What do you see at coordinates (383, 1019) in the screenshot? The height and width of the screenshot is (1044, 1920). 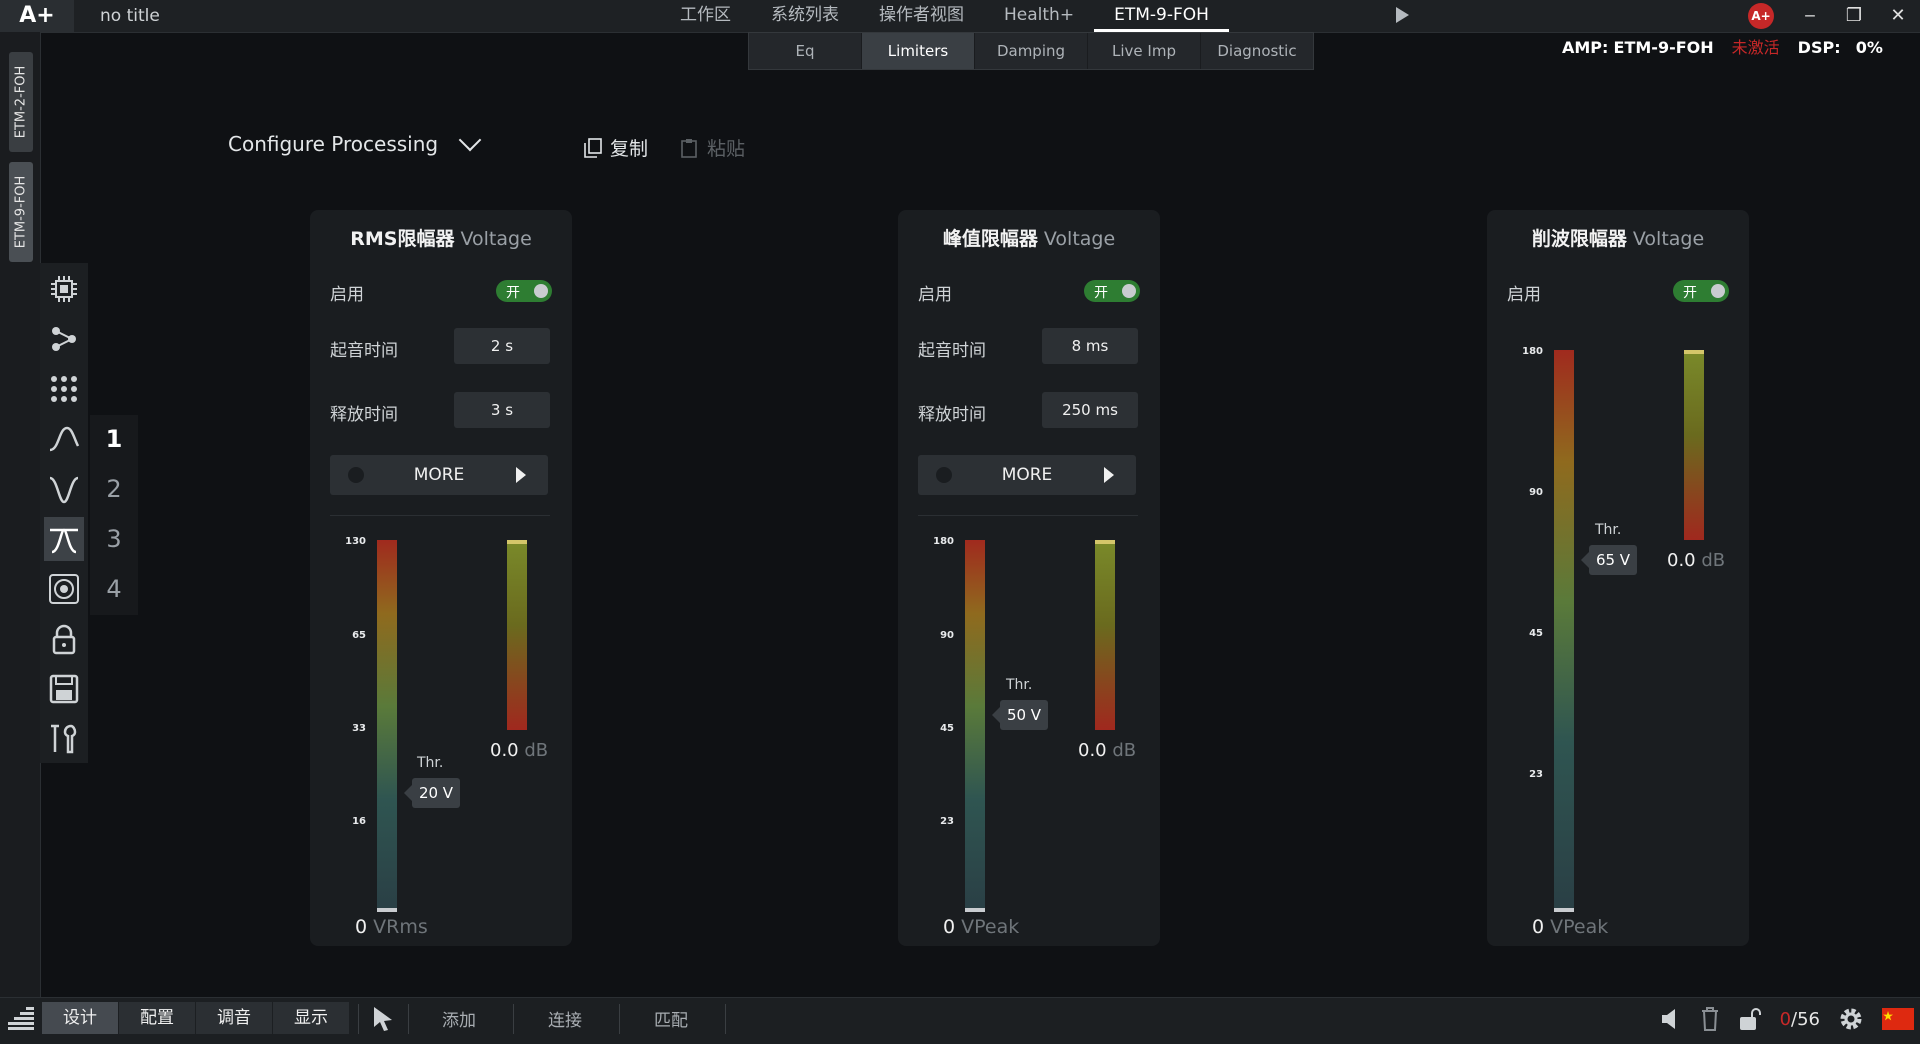 I see `pointer-icon` at bounding box center [383, 1019].